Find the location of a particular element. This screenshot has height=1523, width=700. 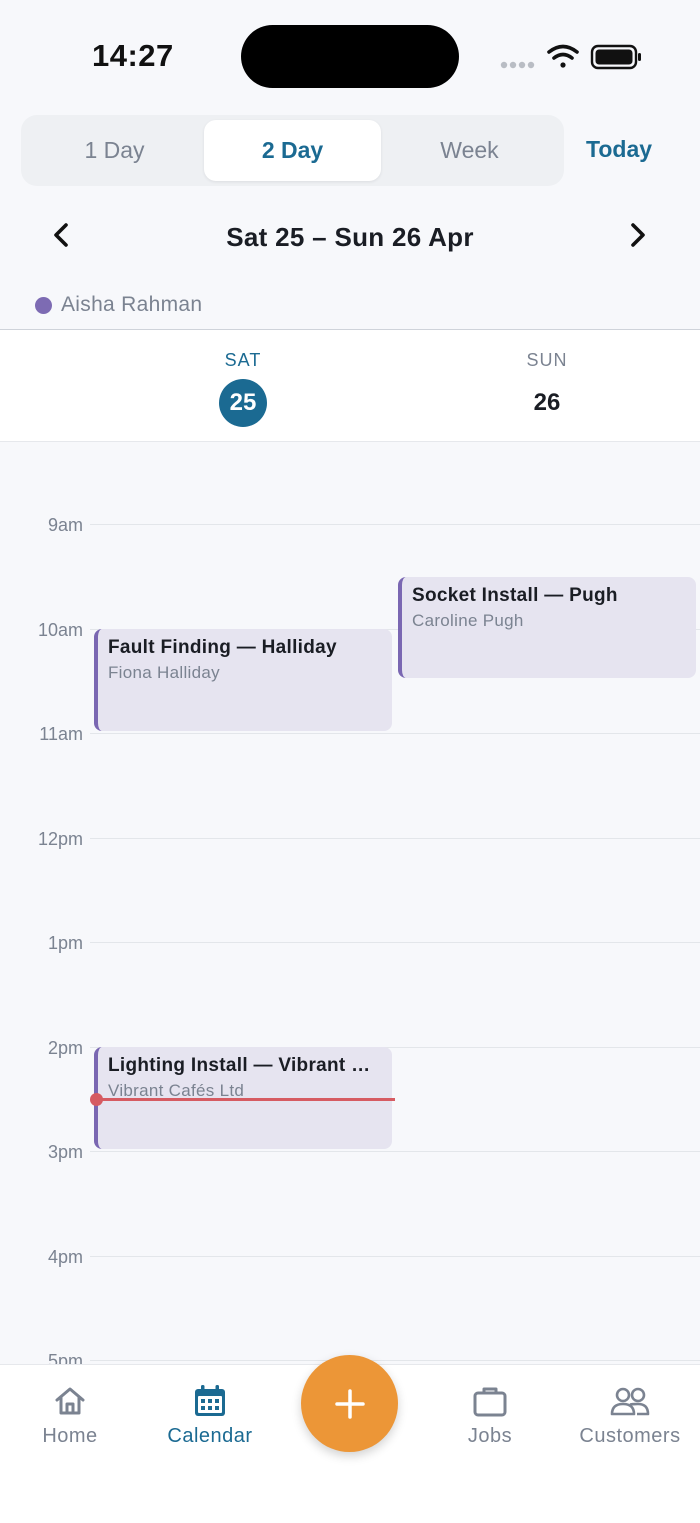

resource-filter: Aisha Rahman is located at coordinates (118, 305).